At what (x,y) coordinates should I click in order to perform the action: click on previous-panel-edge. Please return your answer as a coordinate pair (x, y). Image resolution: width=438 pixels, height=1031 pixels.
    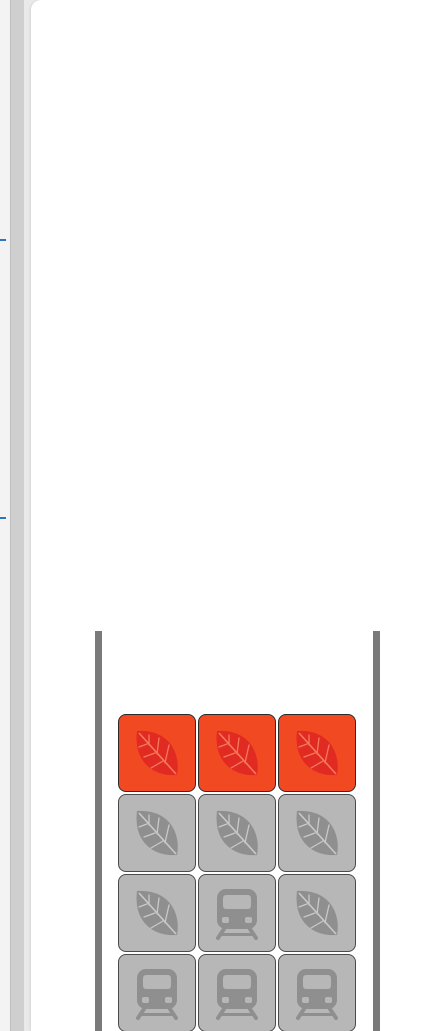
    Looking at the image, I should click on (5, 515).